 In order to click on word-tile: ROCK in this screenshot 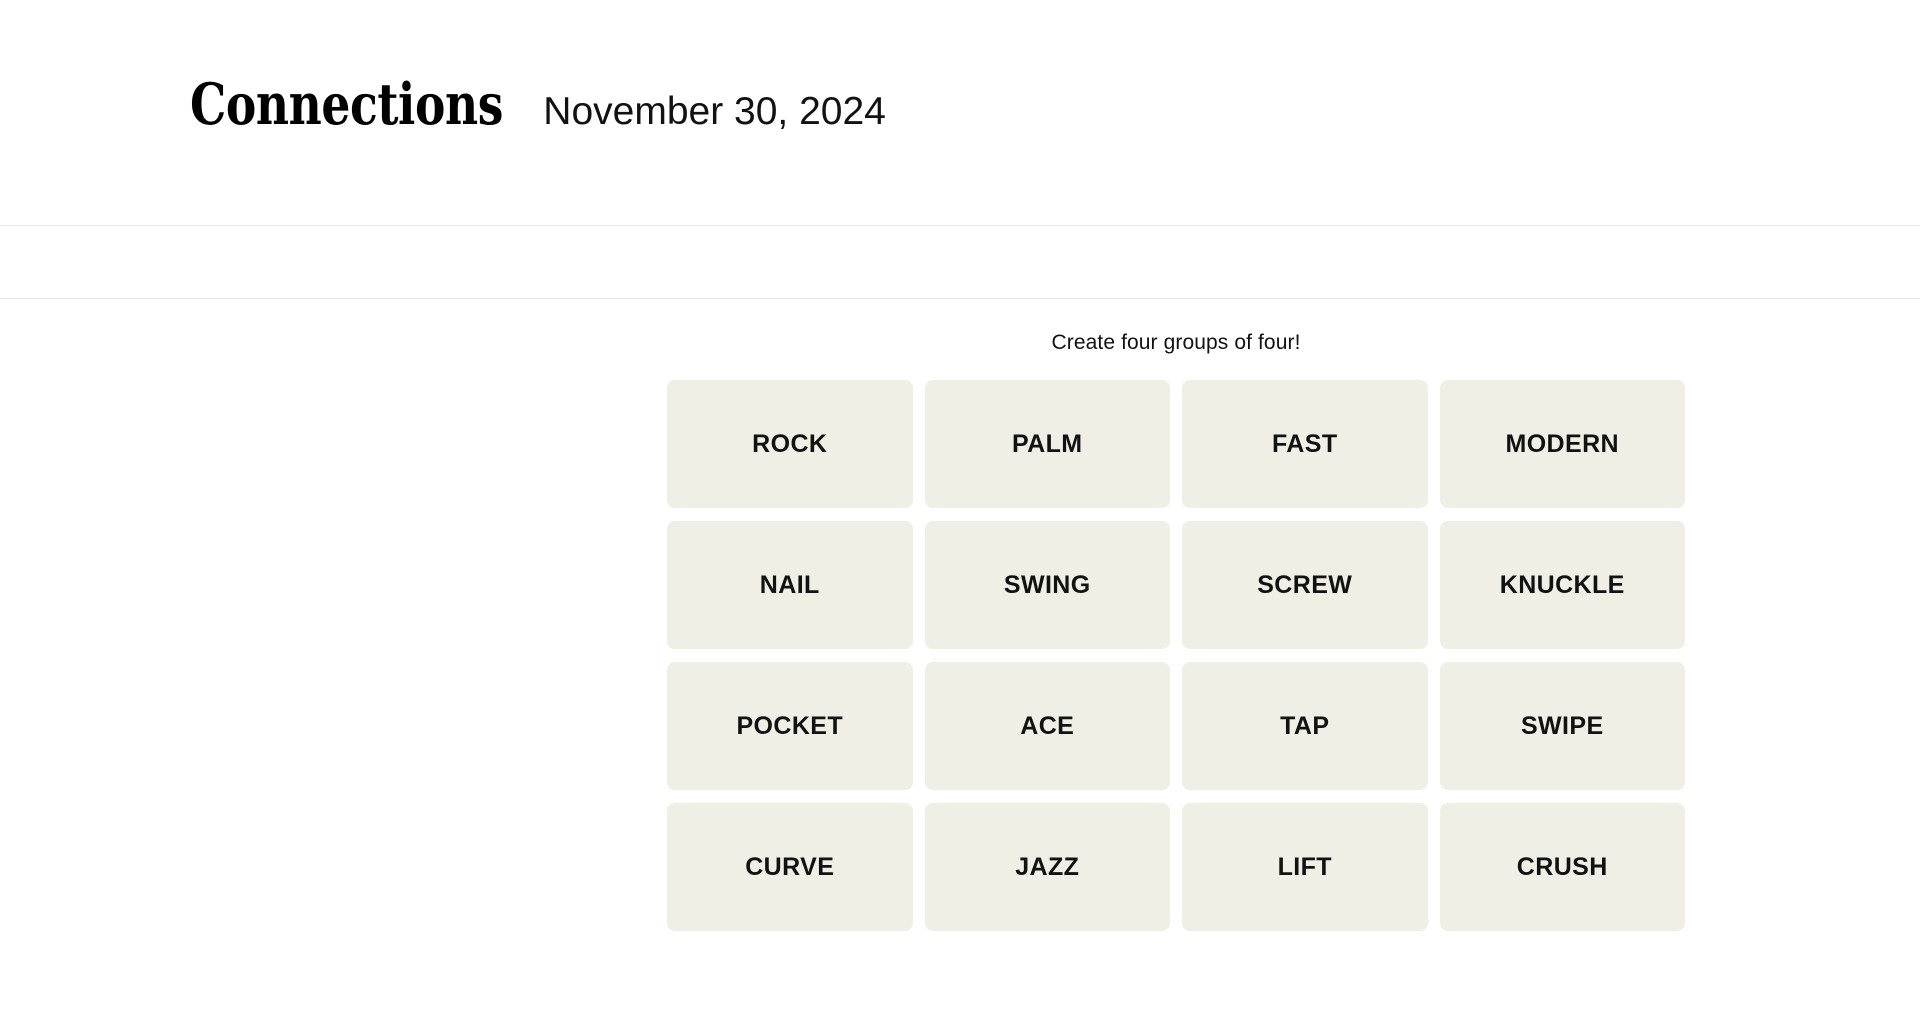, I will do `click(790, 444)`.